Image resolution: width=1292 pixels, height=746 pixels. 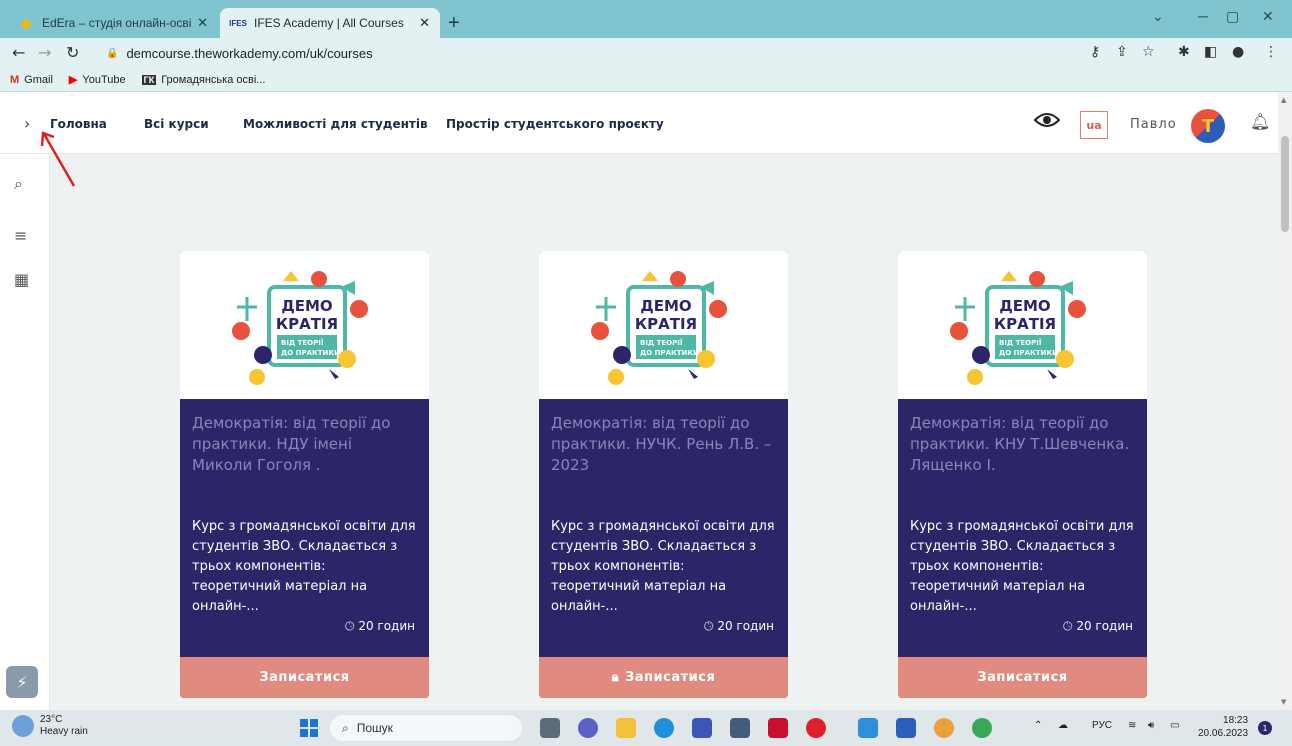 What do you see at coordinates (1047, 120) in the screenshot?
I see `eye-icon` at bounding box center [1047, 120].